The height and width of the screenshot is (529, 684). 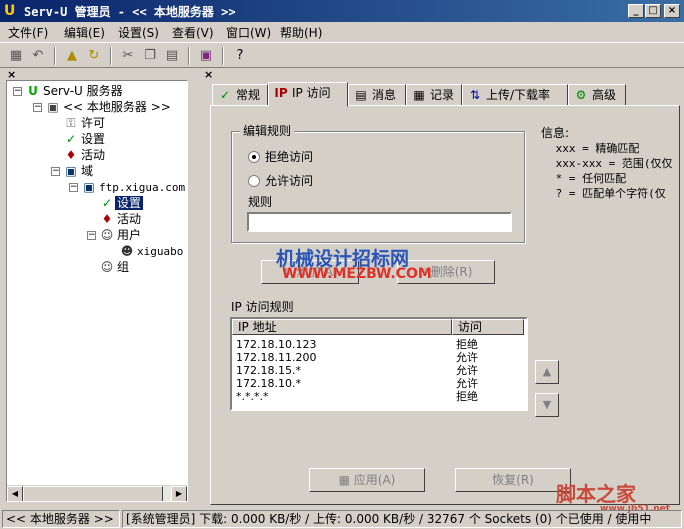 I want to click on ip-cell: 172.18.15.*, so click(x=268, y=370).